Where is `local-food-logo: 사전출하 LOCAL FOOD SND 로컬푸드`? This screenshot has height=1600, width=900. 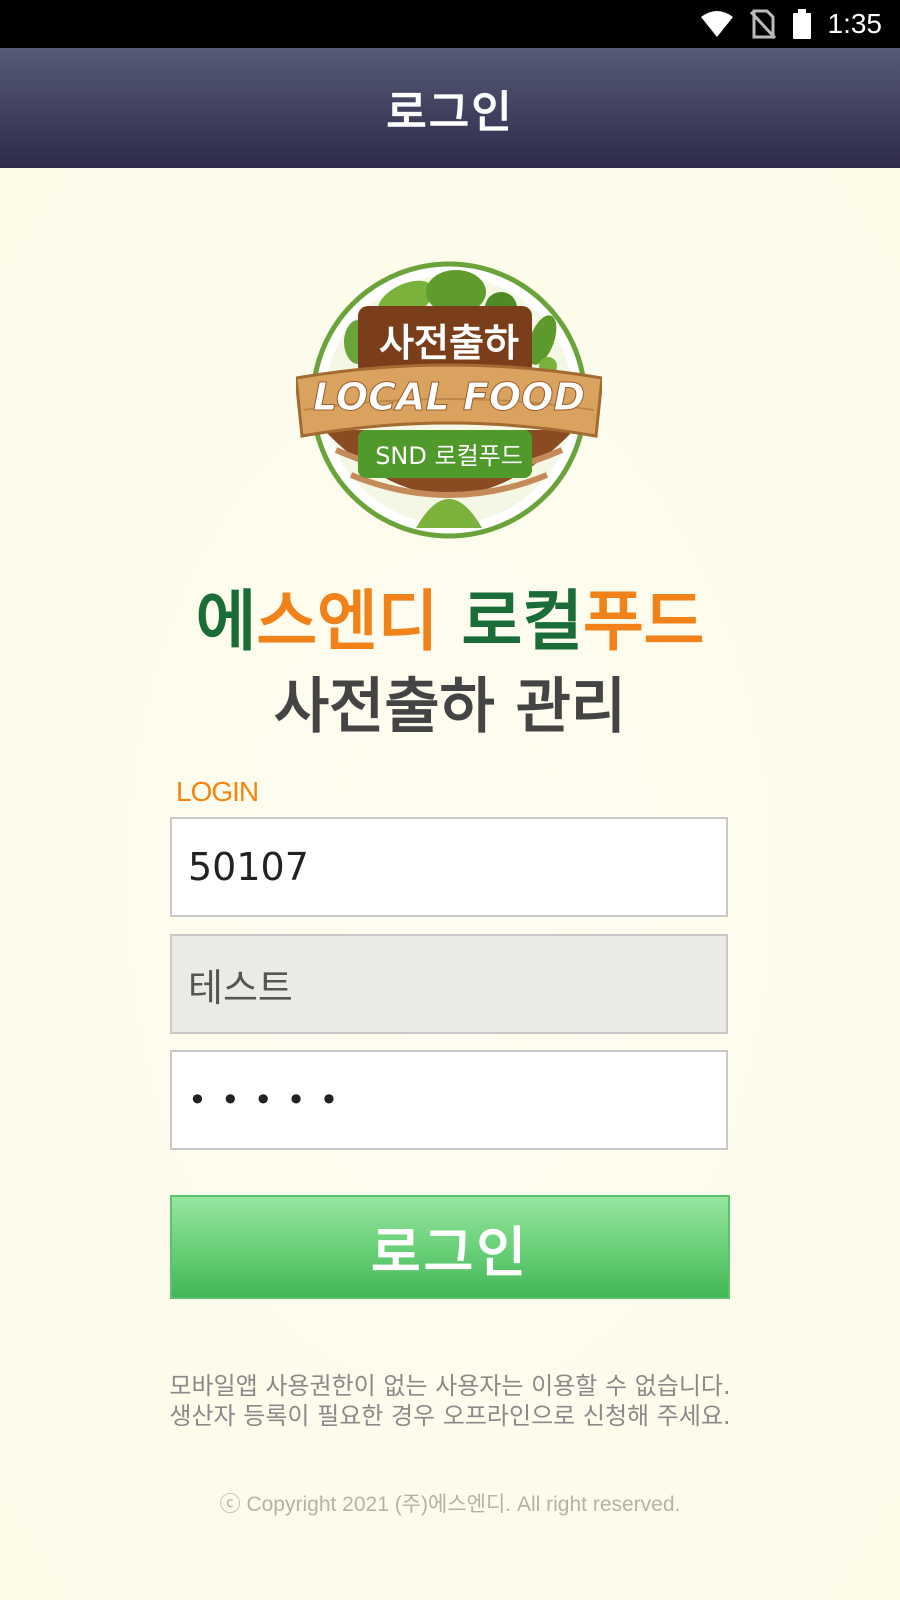
local-food-logo: 사전출하 LOCAL FOOD SND 로컬푸드 is located at coordinates (449, 405).